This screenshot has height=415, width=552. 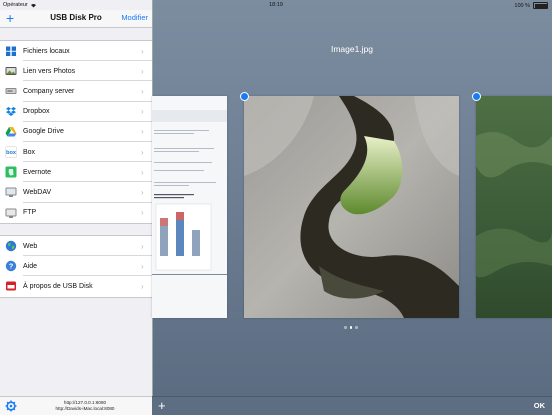 I want to click on gear-icon, so click(x=11, y=406).